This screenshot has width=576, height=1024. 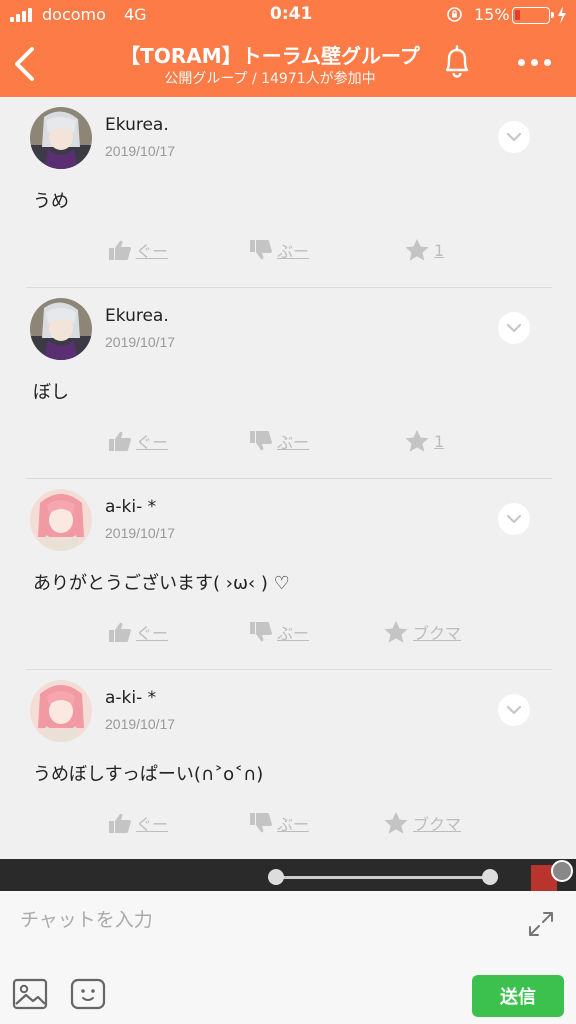 I want to click on status-time: 0:41, so click(x=291, y=14).